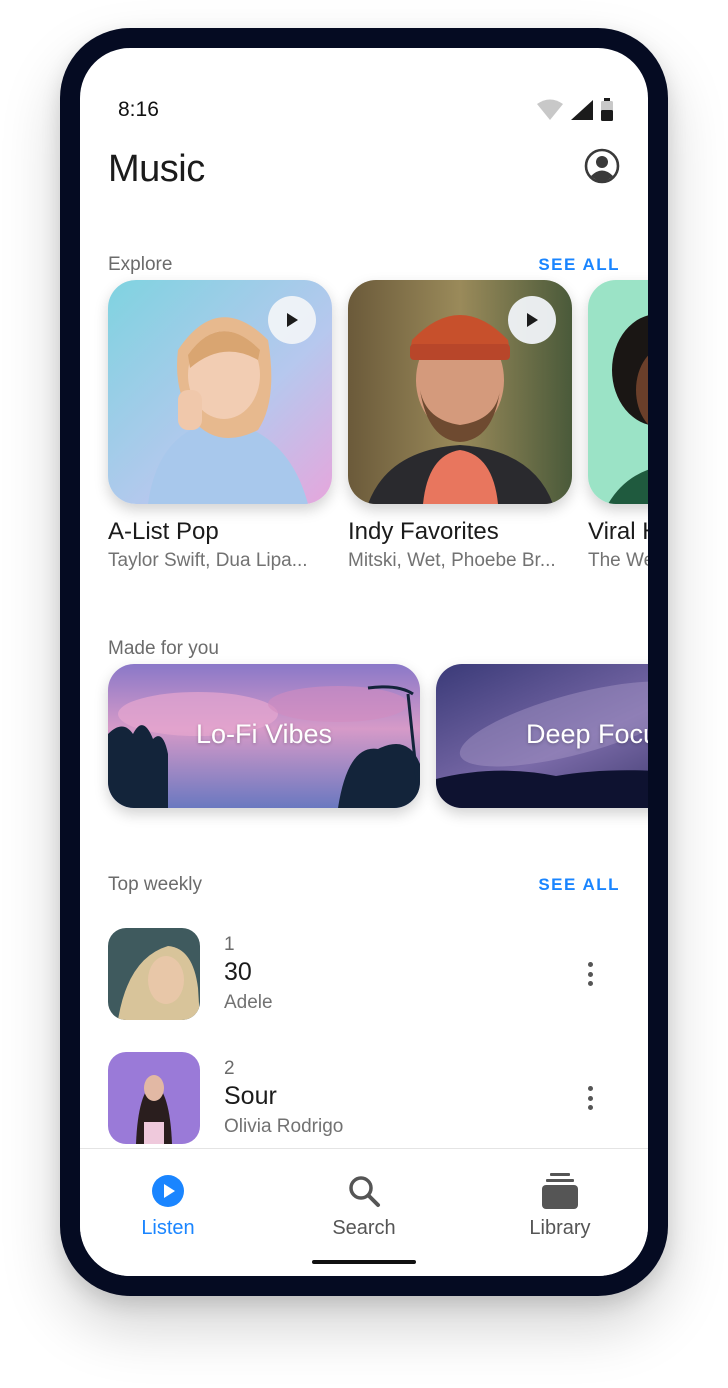 This screenshot has width=728, height=1388. What do you see at coordinates (607, 109) in the screenshot?
I see `battery-icon` at bounding box center [607, 109].